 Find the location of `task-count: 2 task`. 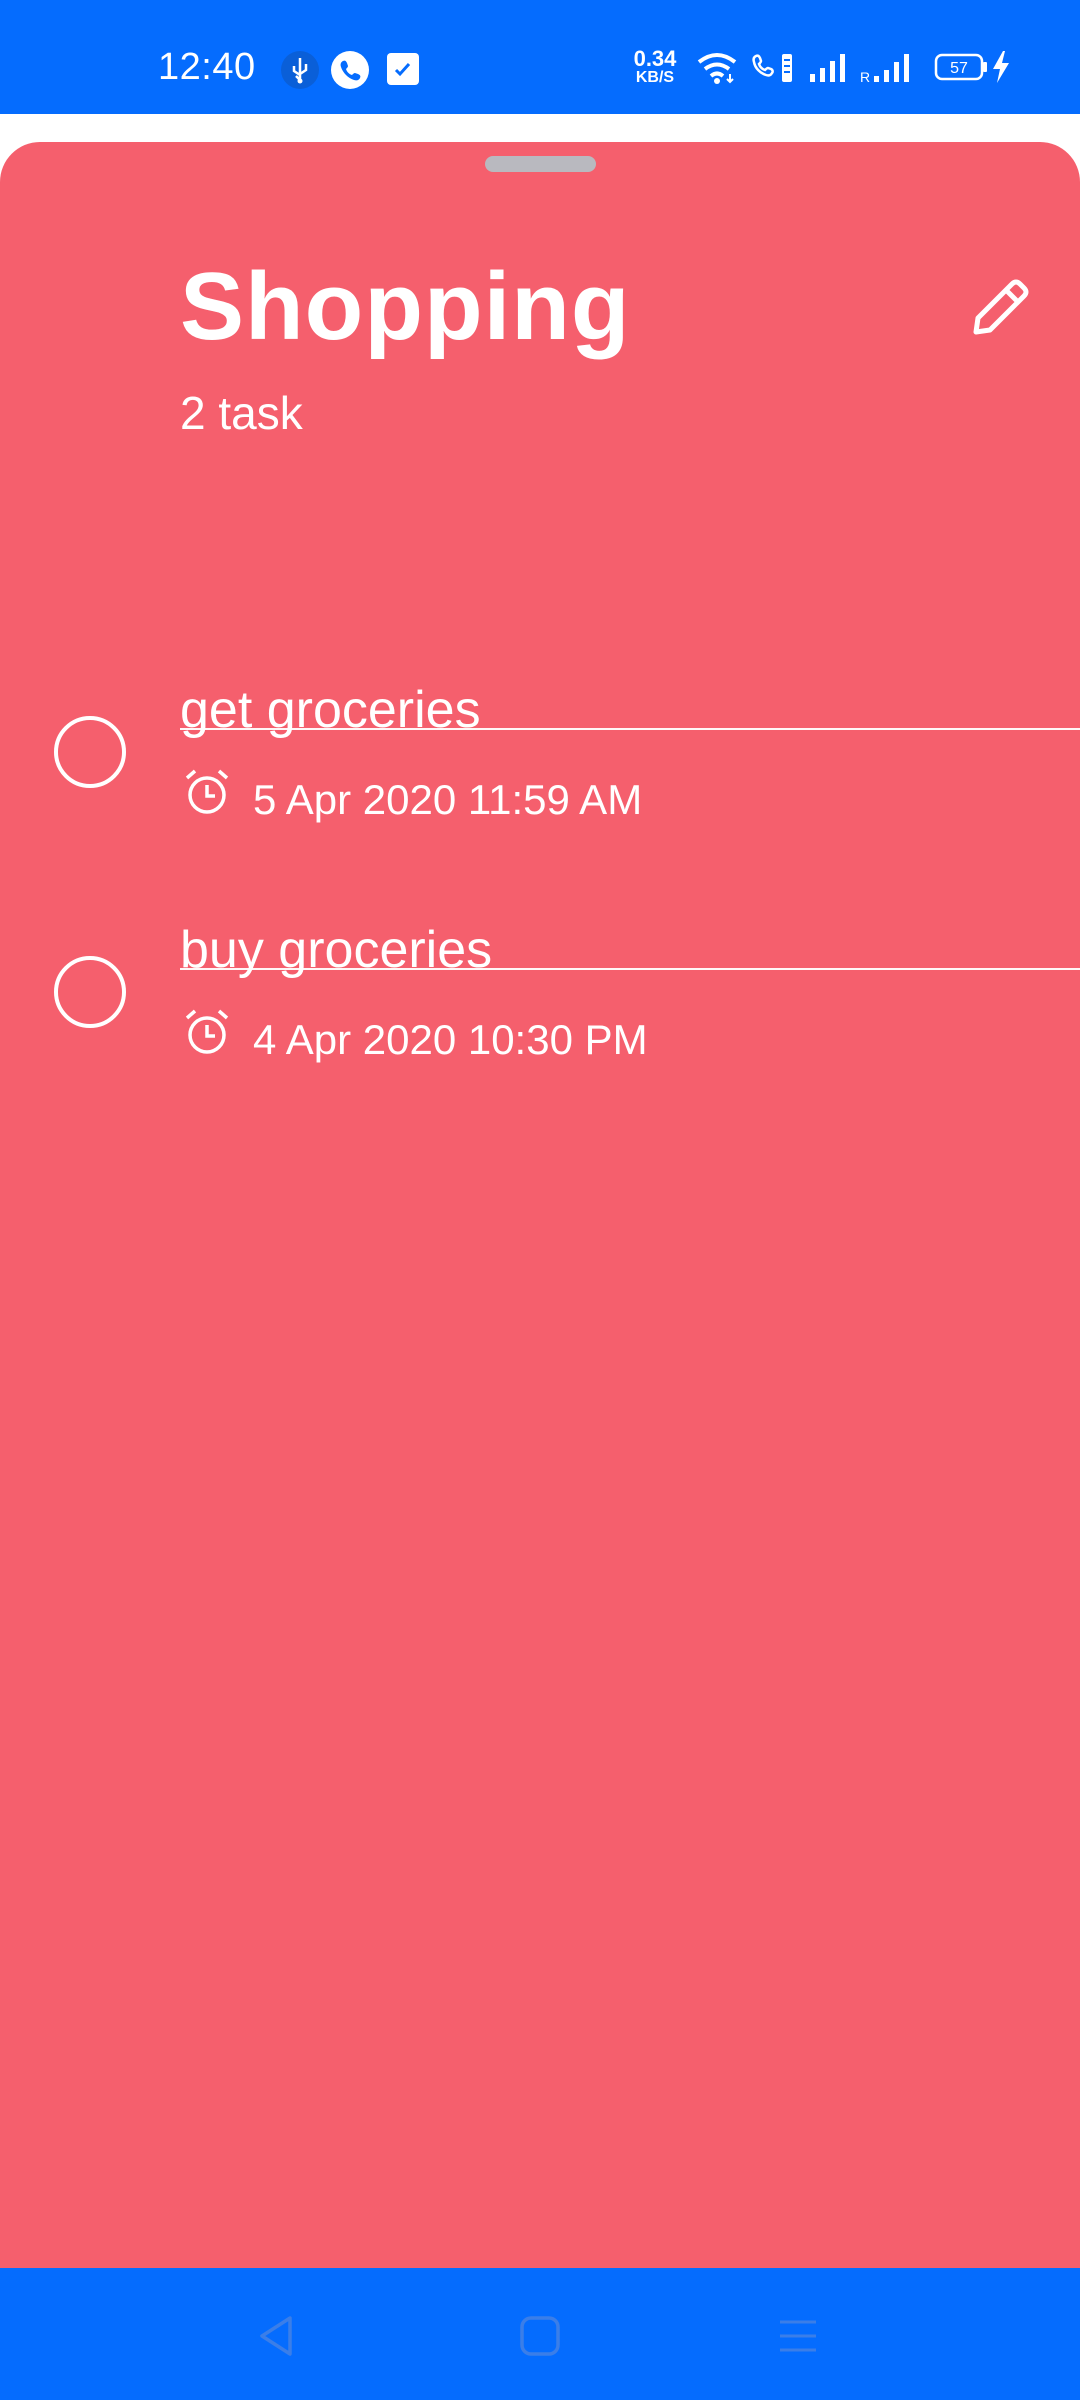

task-count: 2 task is located at coordinates (241, 413).